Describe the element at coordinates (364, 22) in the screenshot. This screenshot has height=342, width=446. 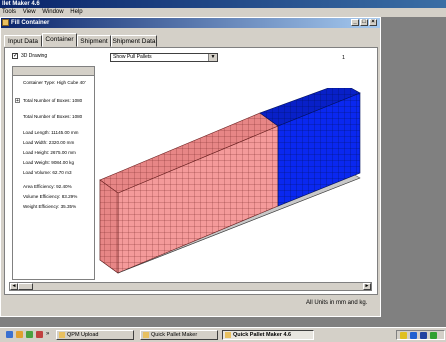
I see `maximize-button: □` at that location.